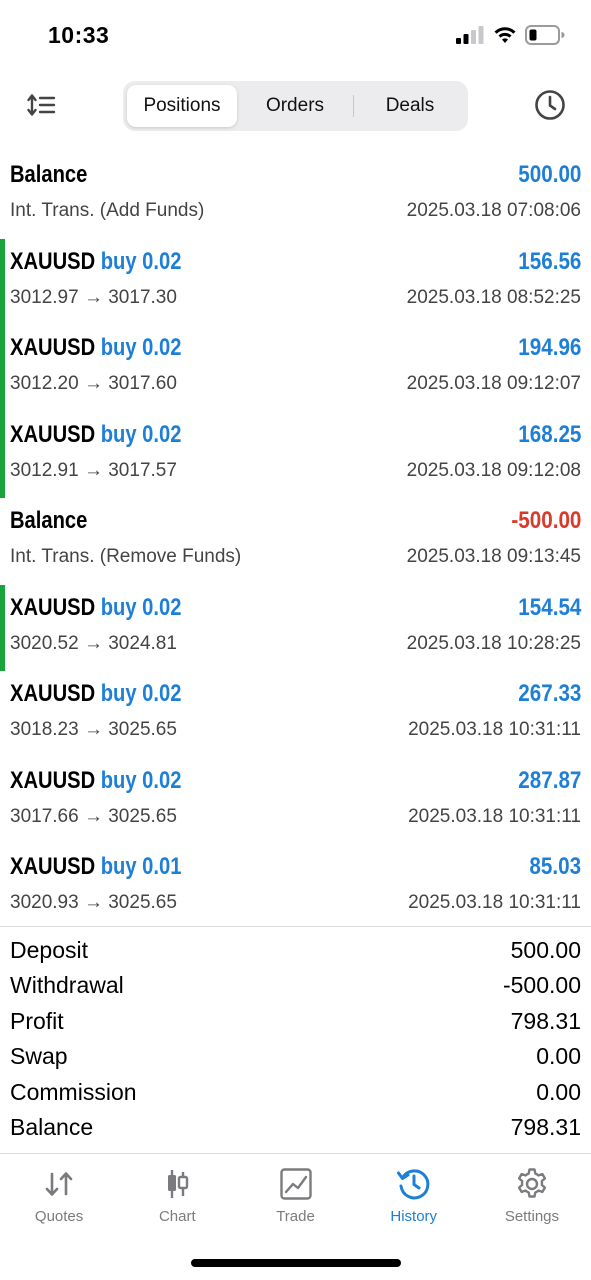  I want to click on summary-row-swap: Swap 0.00, so click(295, 1057).